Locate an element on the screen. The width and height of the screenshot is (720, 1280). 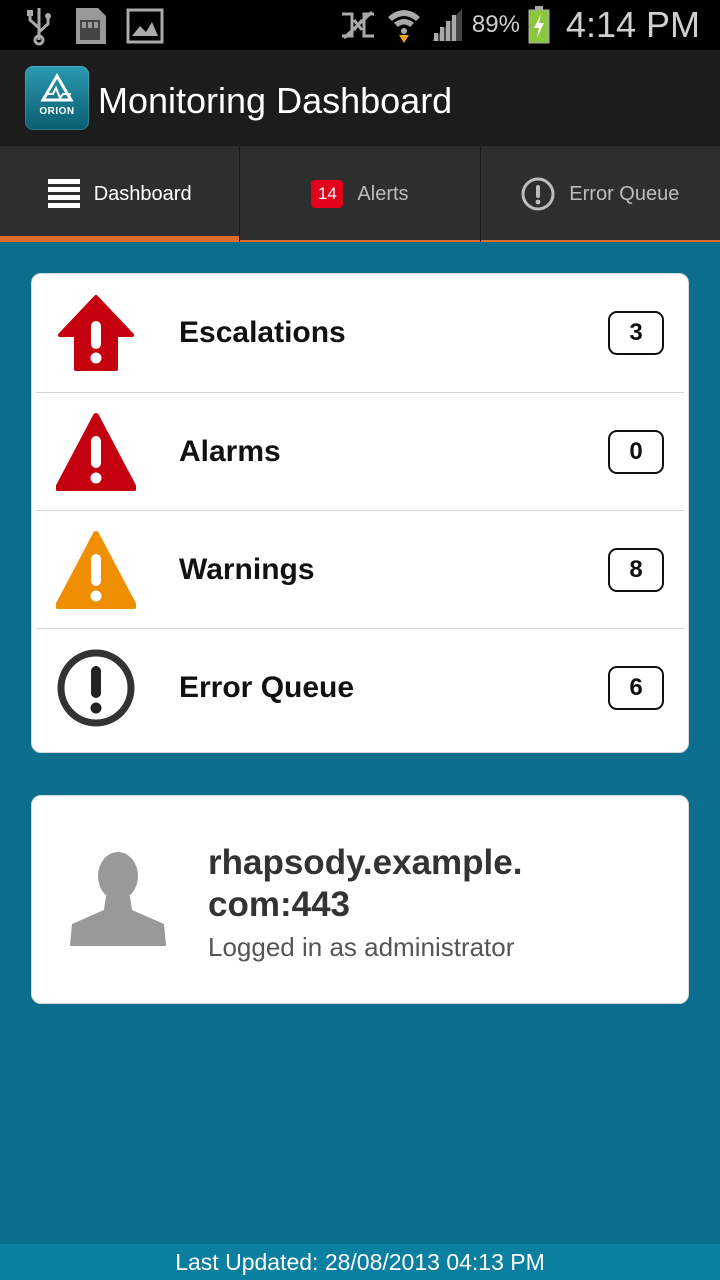
action-bar: ORION Monitoring Dashboard is located at coordinates (360, 98).